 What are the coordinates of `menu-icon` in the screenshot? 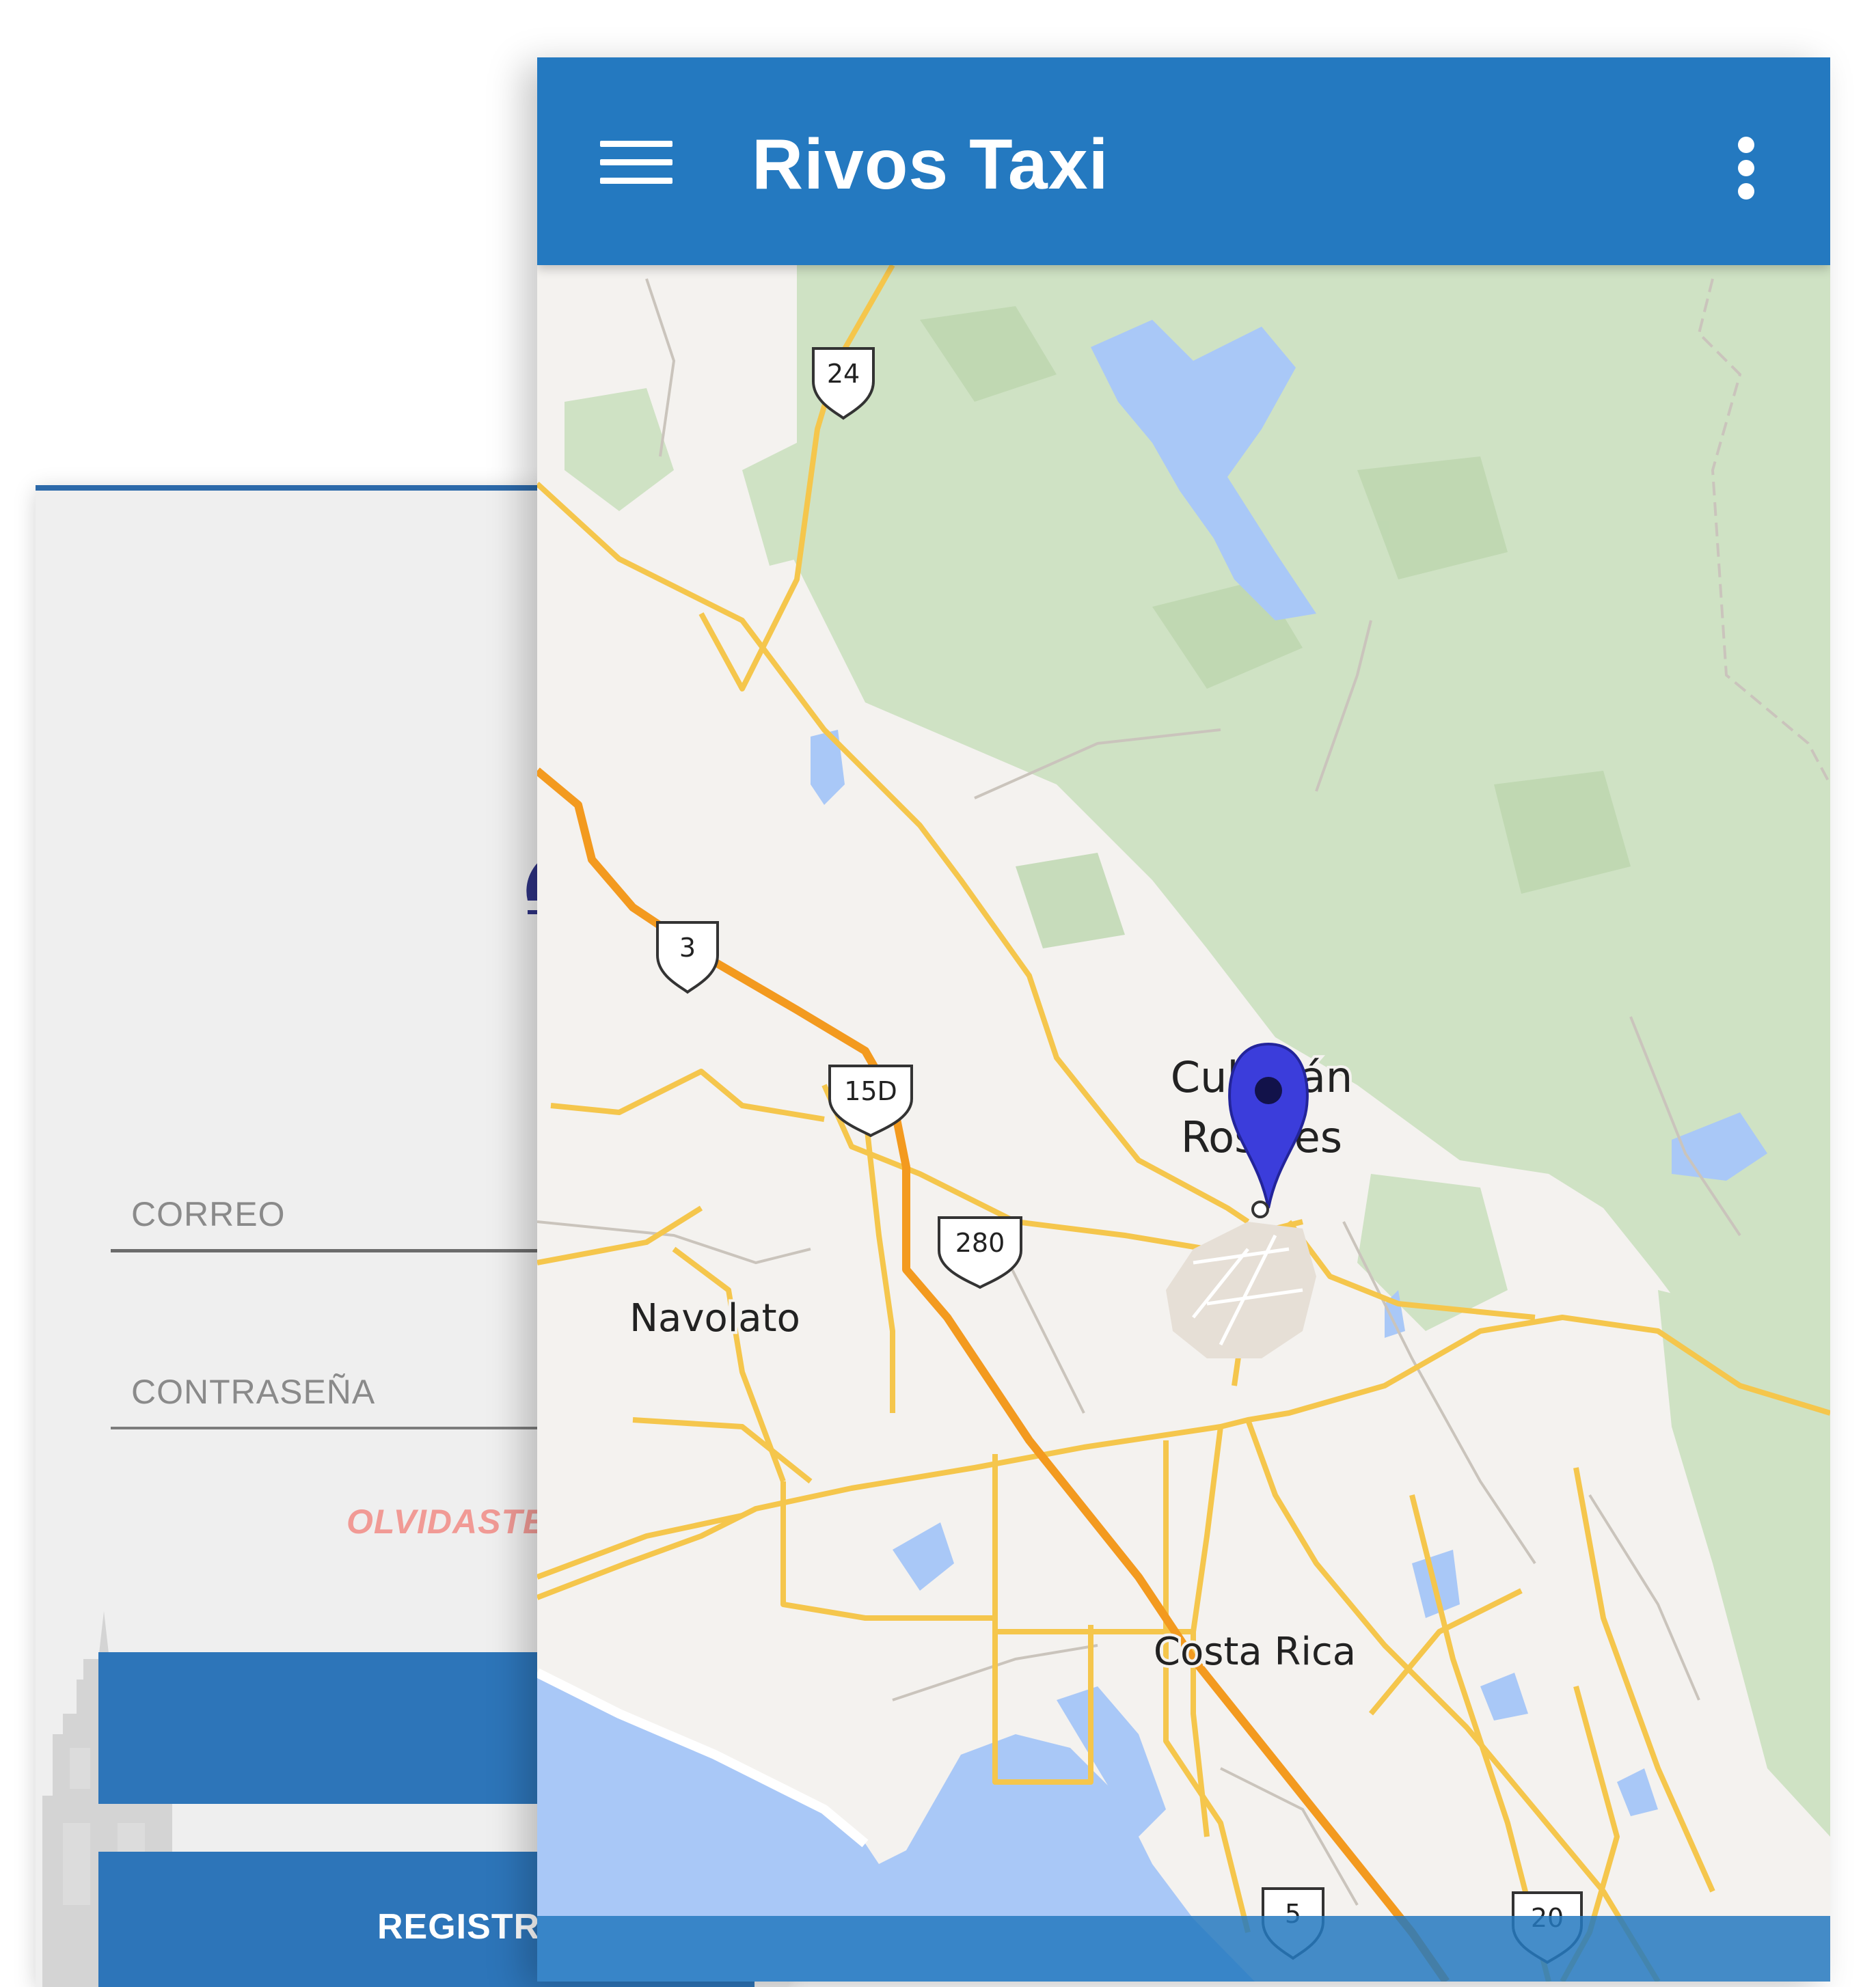 It's located at (636, 162).